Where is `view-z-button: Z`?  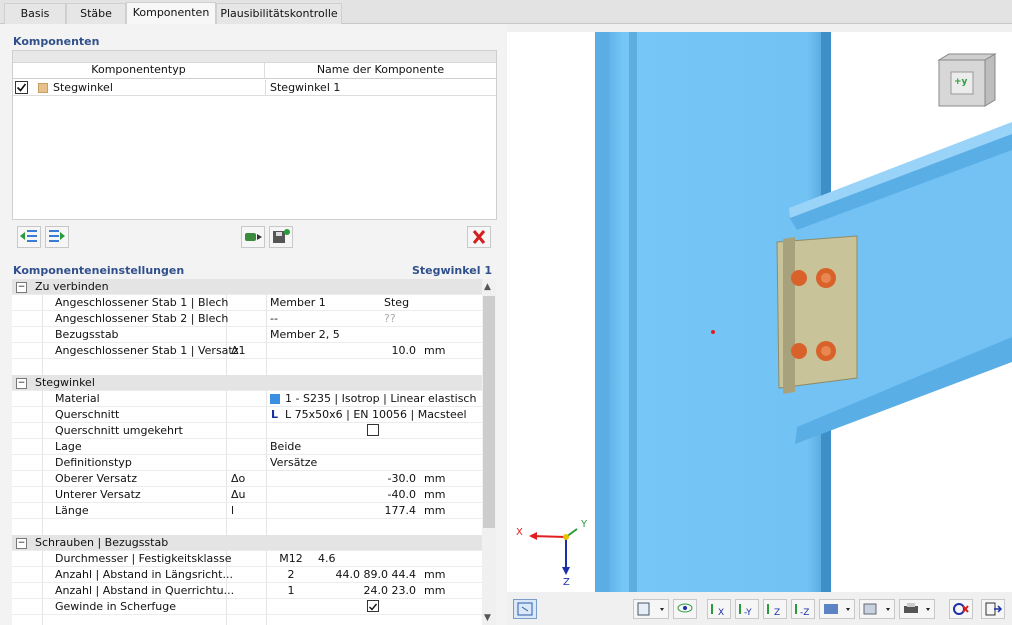
view-z-button: Z is located at coordinates (775, 609).